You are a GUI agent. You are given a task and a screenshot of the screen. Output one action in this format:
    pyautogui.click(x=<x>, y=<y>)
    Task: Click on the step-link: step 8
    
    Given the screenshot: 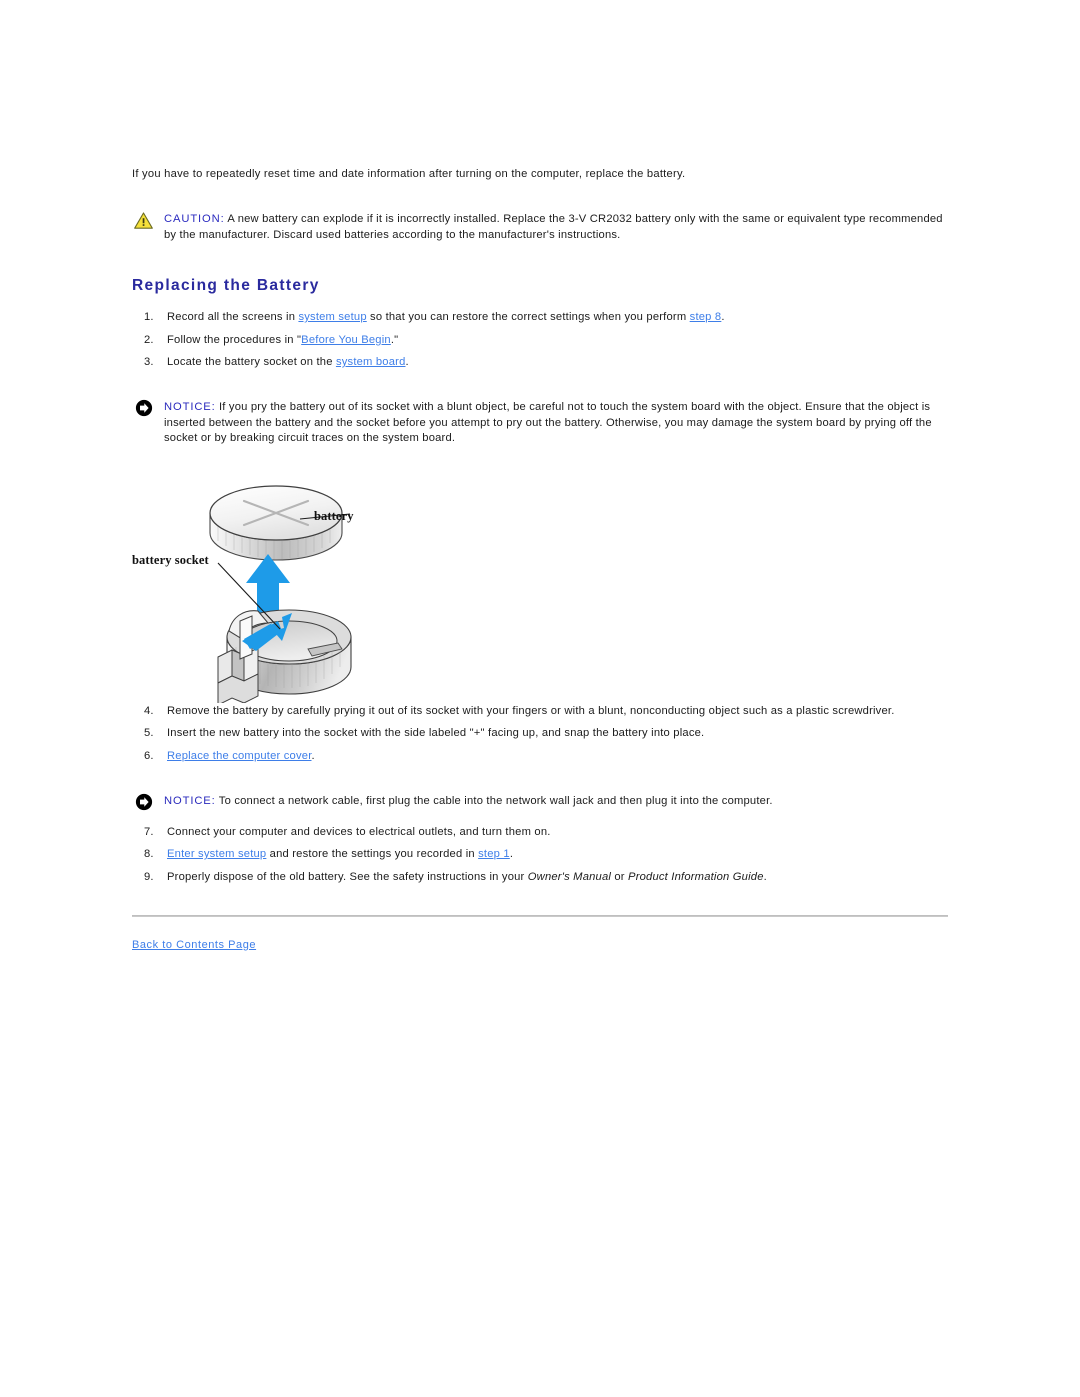 What is the action you would take?
    pyautogui.click(x=706, y=317)
    